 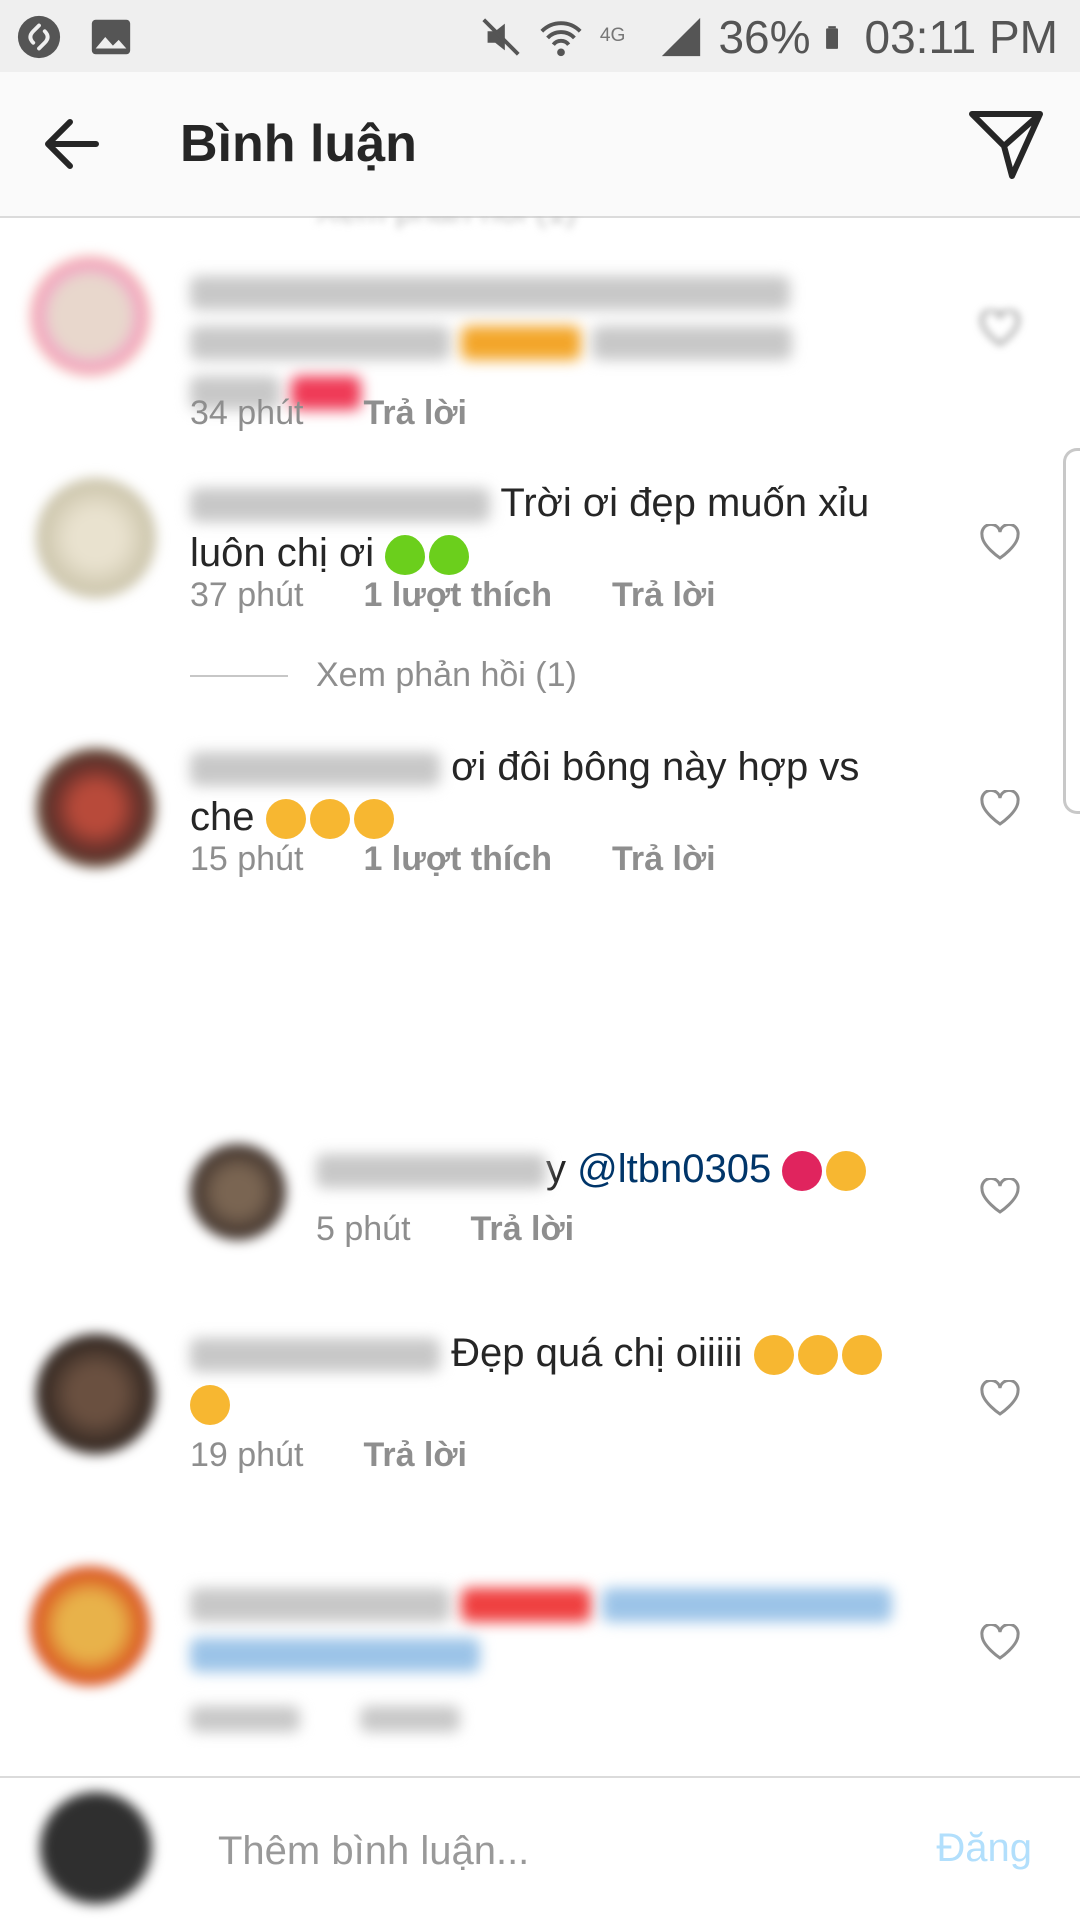 What do you see at coordinates (445, 1229) in the screenshot?
I see `comment-meta: 5 phút Trả lời` at bounding box center [445, 1229].